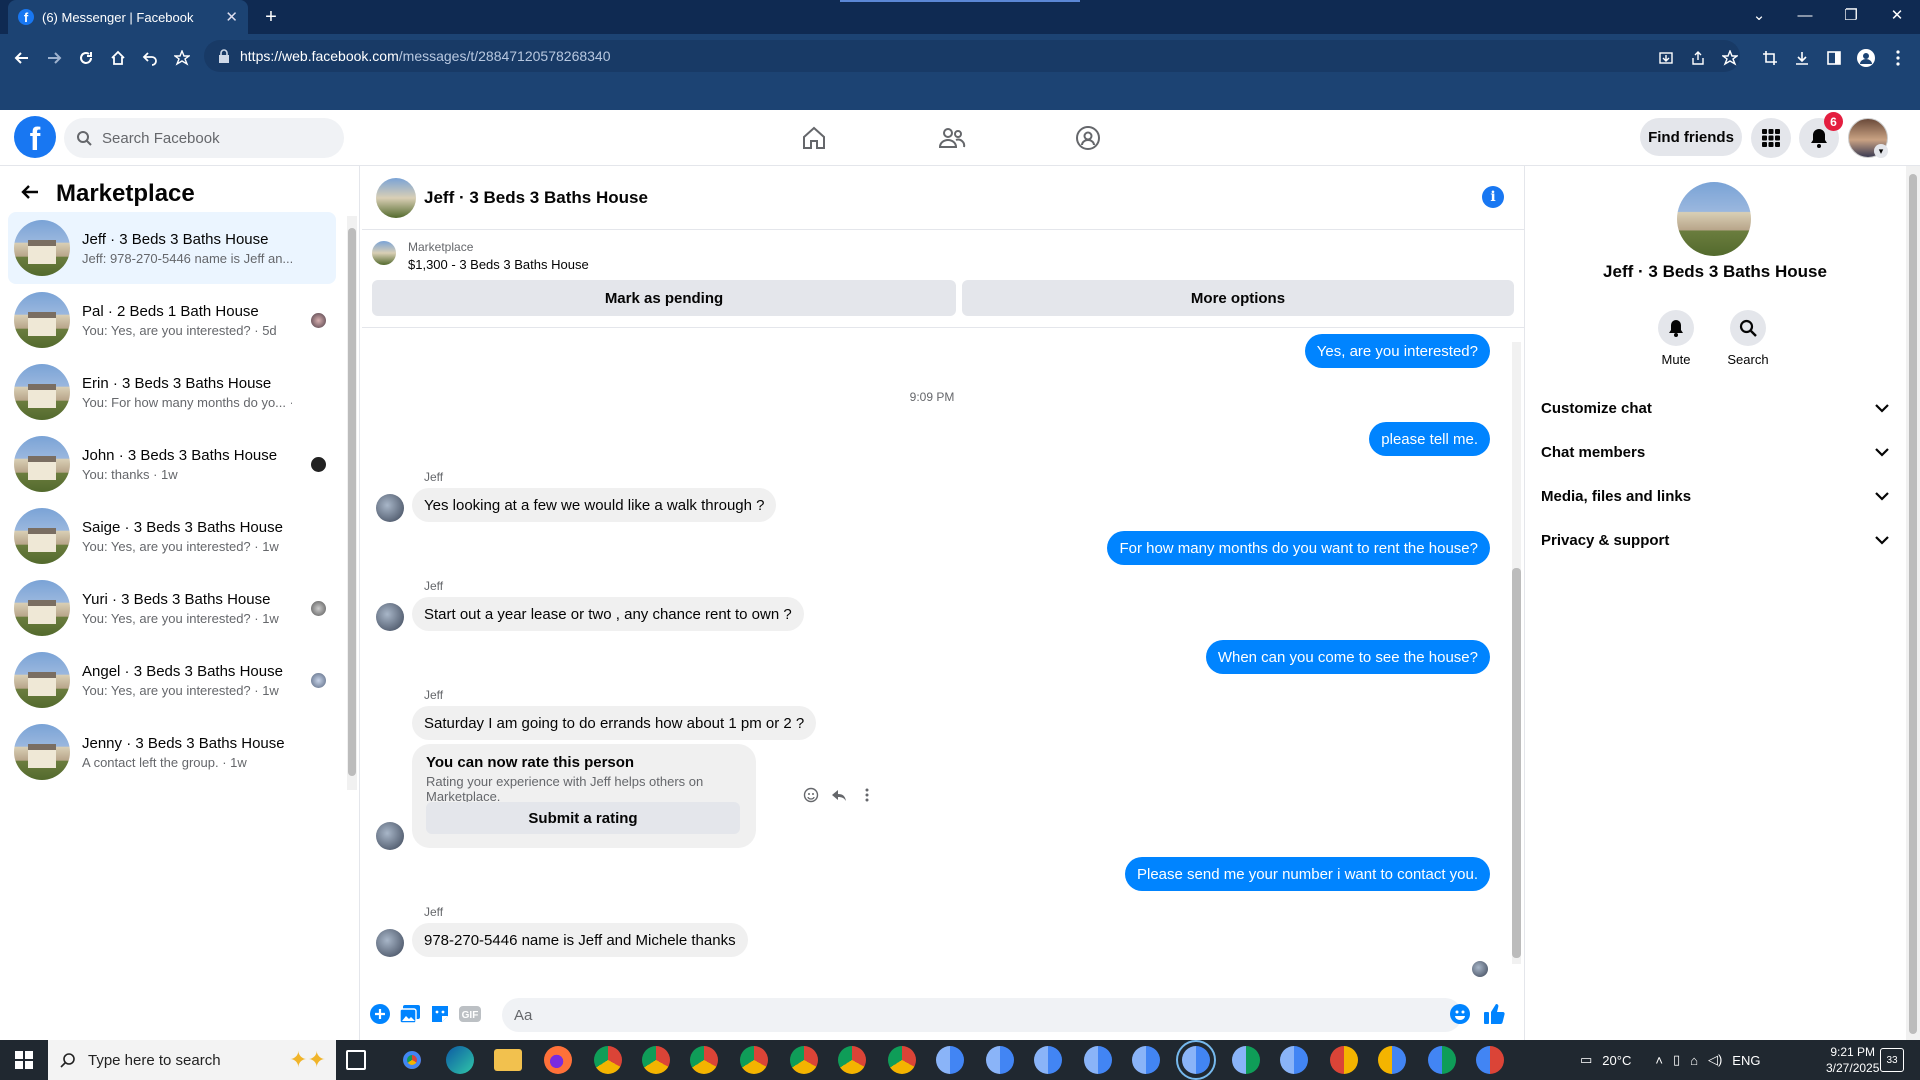 This screenshot has height=1080, width=1920. I want to click on photo-icon, so click(410, 1014).